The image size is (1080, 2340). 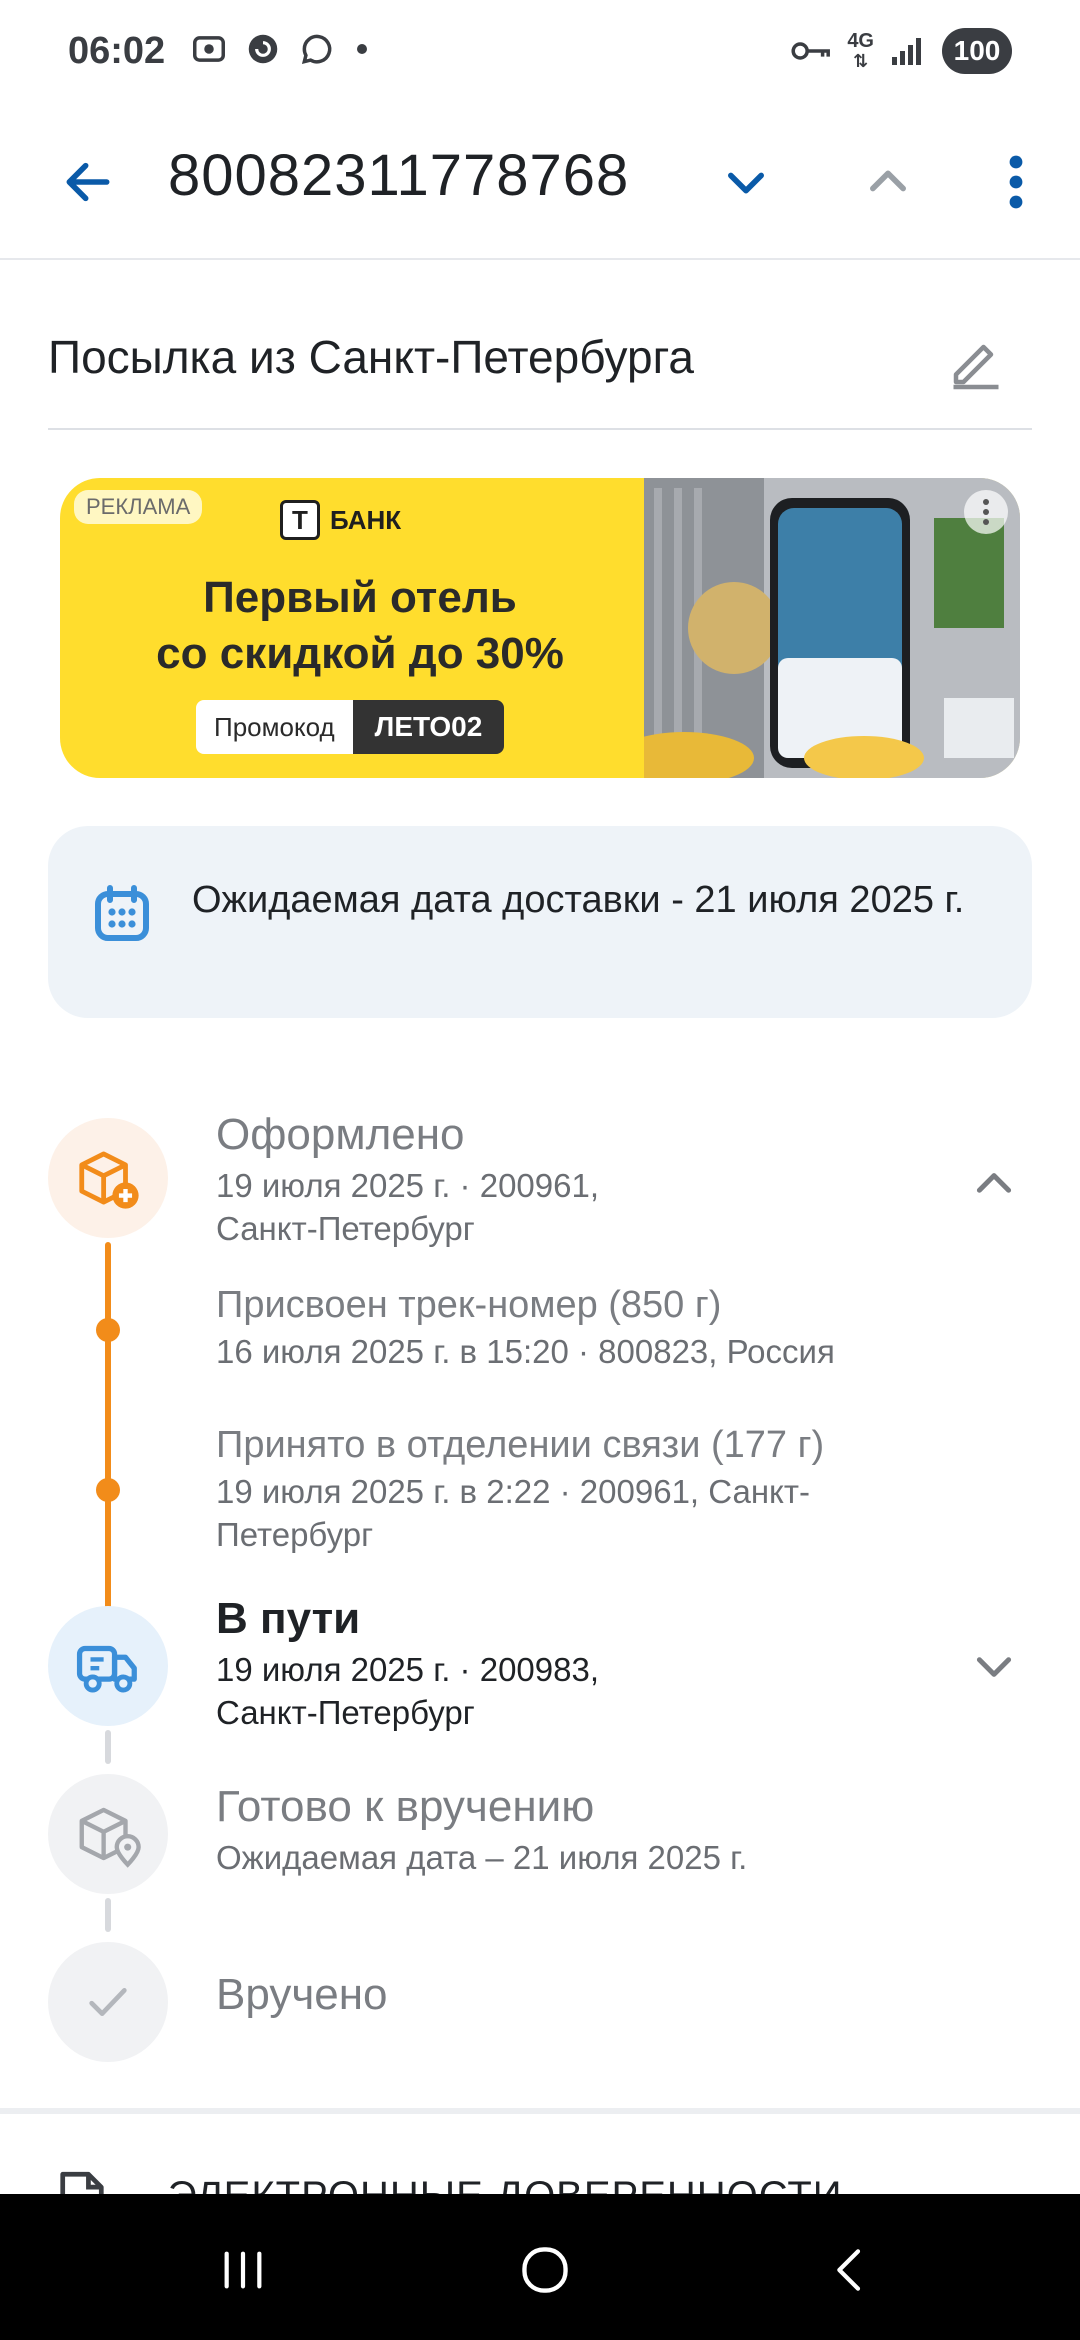 What do you see at coordinates (288, 1618) in the screenshot?
I see `stage-in-transit-title: В пути` at bounding box center [288, 1618].